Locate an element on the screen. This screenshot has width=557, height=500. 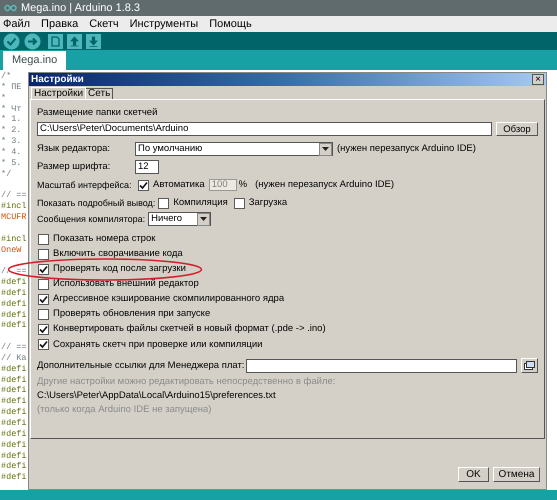
checkbox-label: Проверять код после загрузки is located at coordinates (119, 269).